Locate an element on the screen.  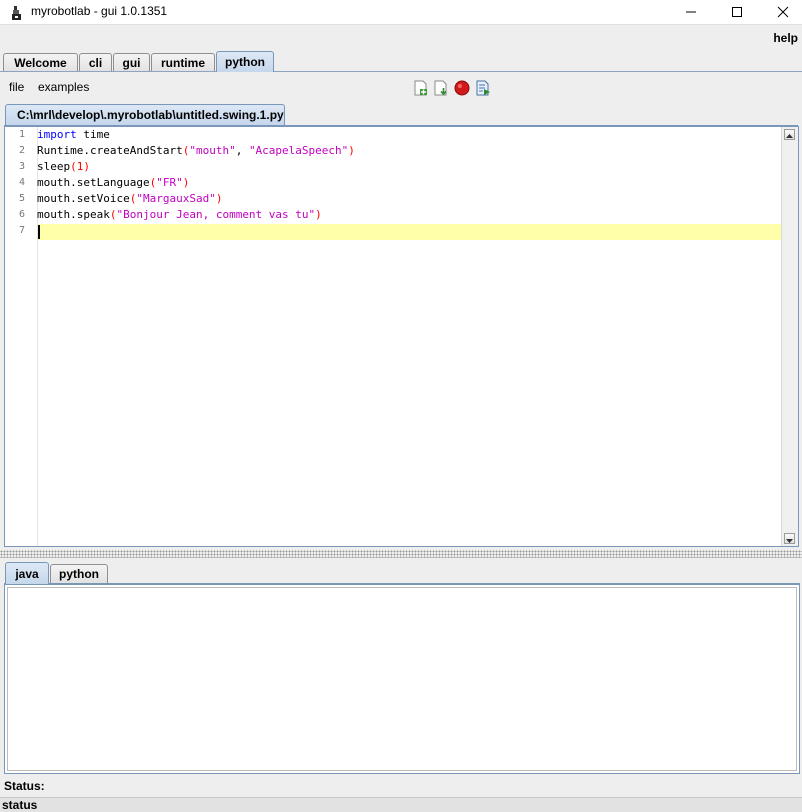
current-line-highlight is located at coordinates (410, 232).